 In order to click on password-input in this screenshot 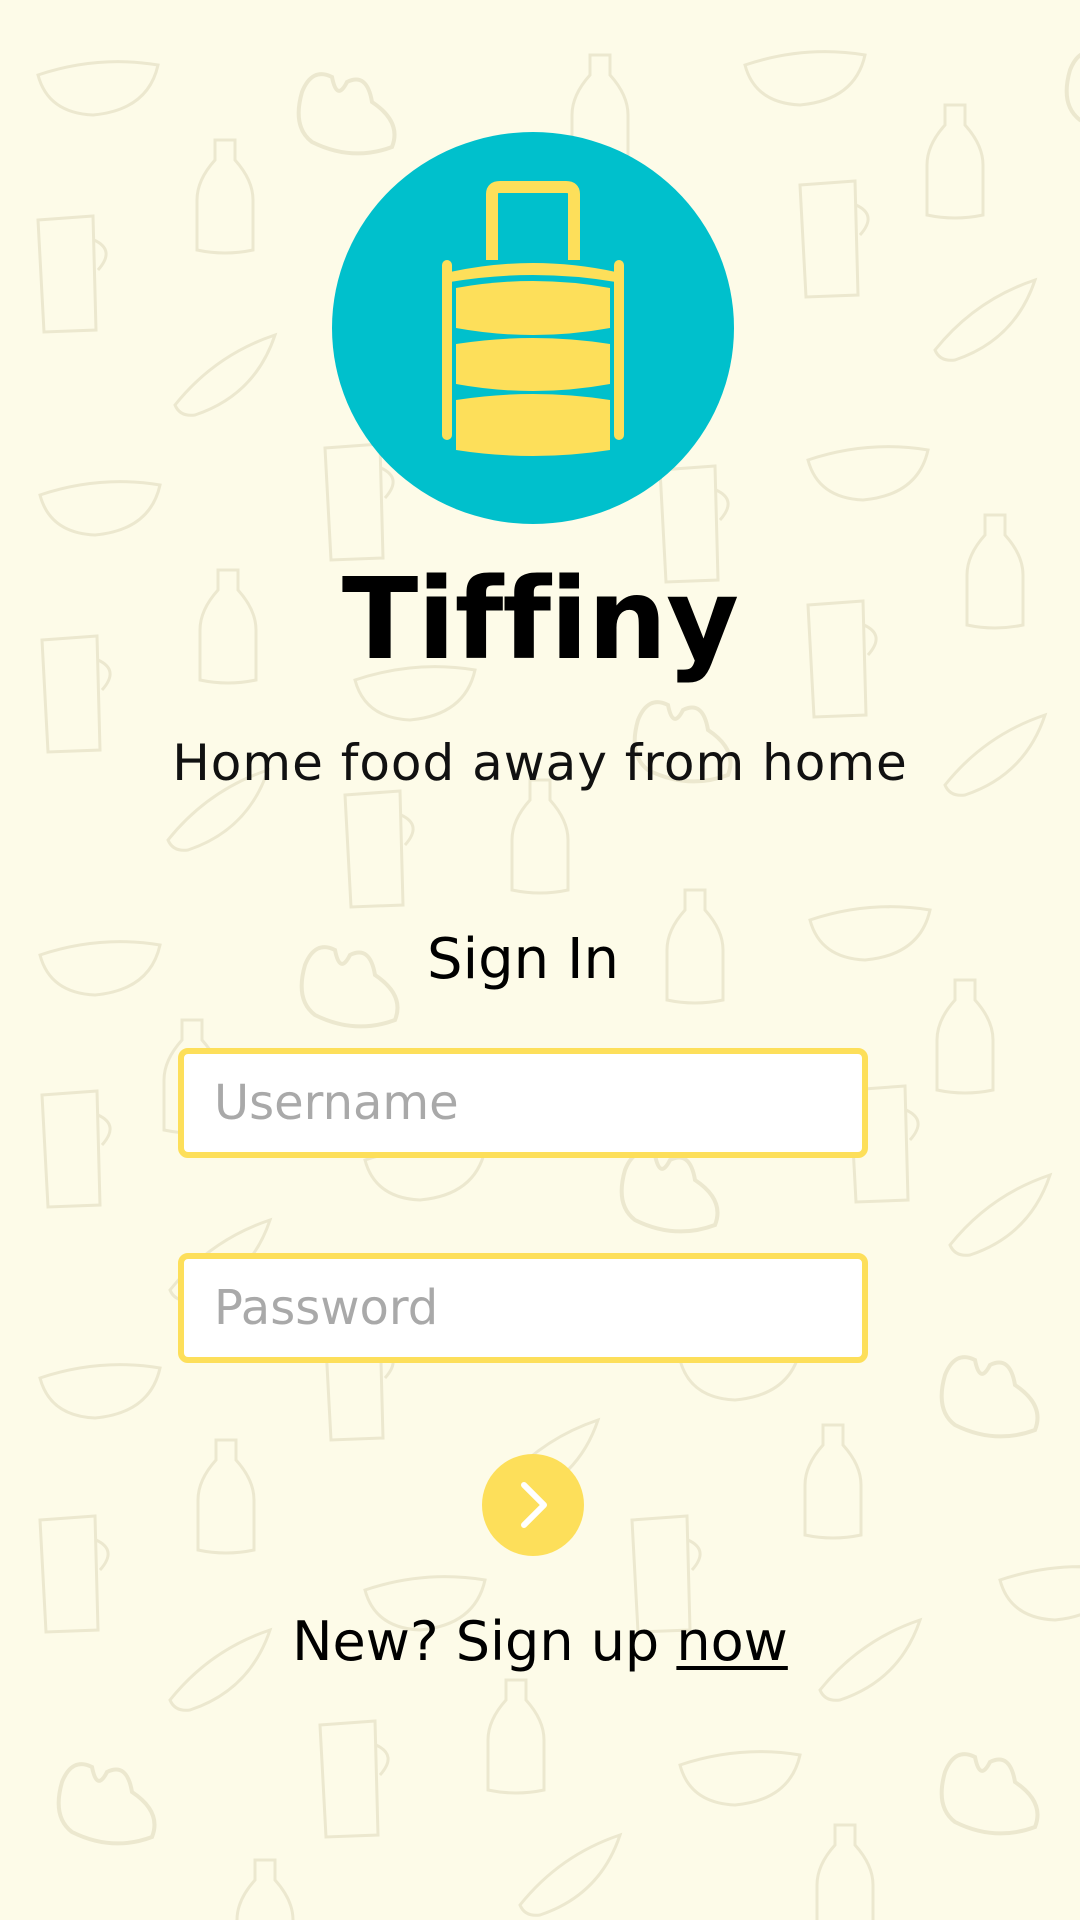, I will do `click(523, 1308)`.